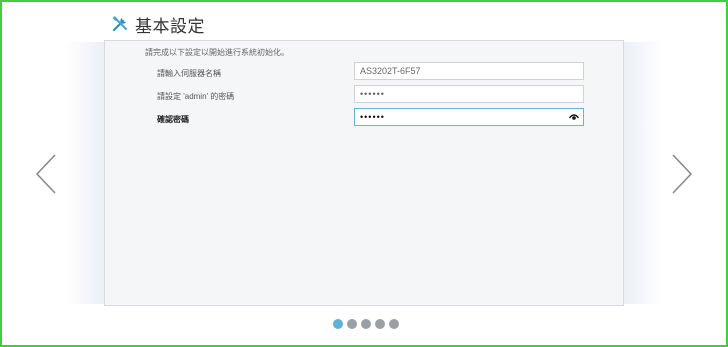  What do you see at coordinates (574, 117) in the screenshot?
I see `eye-icon` at bounding box center [574, 117].